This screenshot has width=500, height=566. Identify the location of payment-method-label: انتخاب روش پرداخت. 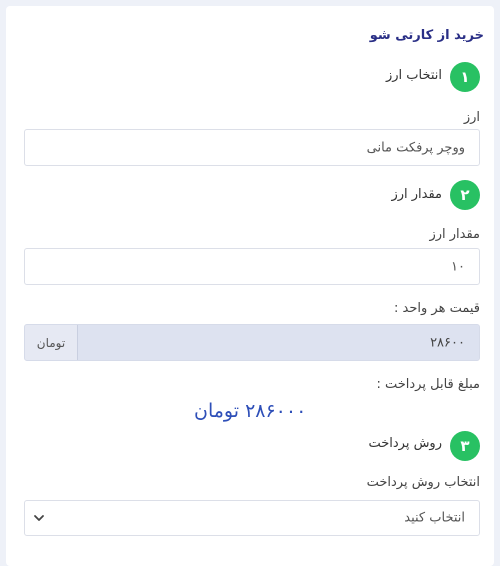
(423, 482).